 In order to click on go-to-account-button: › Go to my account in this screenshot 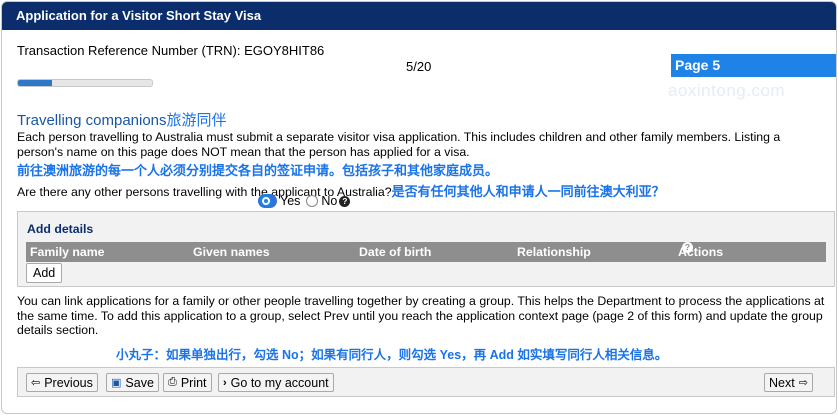, I will do `click(276, 382)`.